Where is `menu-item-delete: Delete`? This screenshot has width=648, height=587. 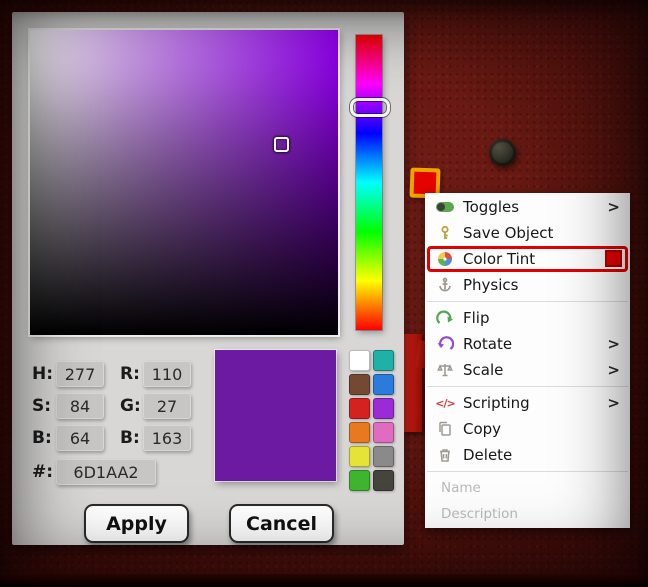
menu-item-delete: Delete is located at coordinates (527, 455).